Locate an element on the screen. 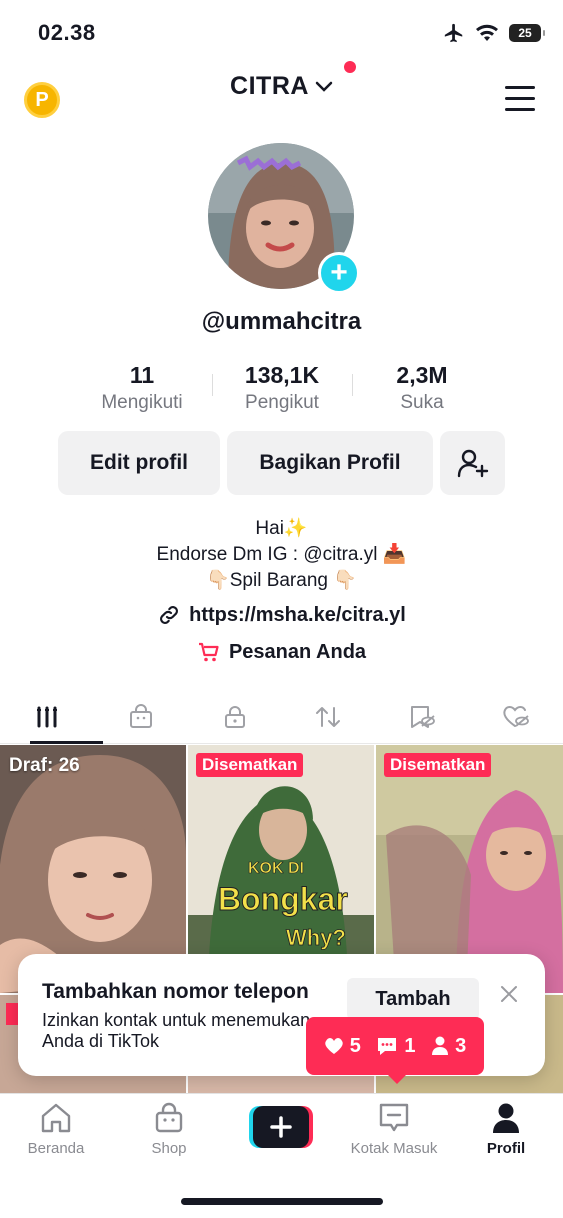  followers-count: 3 is located at coordinates (448, 1046).